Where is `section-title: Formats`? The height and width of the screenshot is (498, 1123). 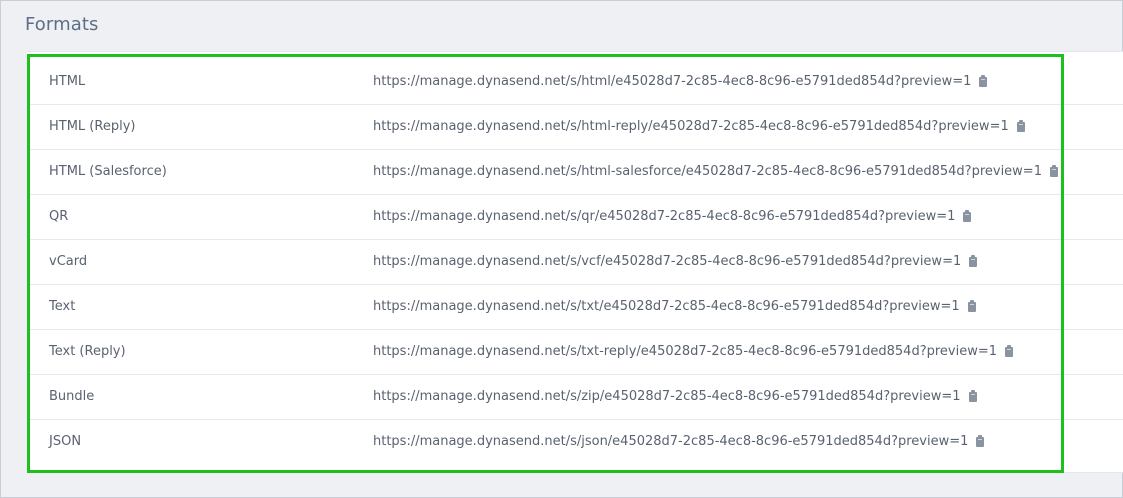
section-title: Formats is located at coordinates (62, 24).